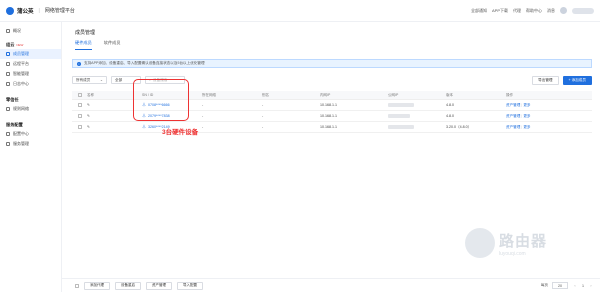 Image resolution: width=600 pixels, height=292 pixels. I want to click on sidebar-item-service-mgmt: 服务管理, so click(30, 144).